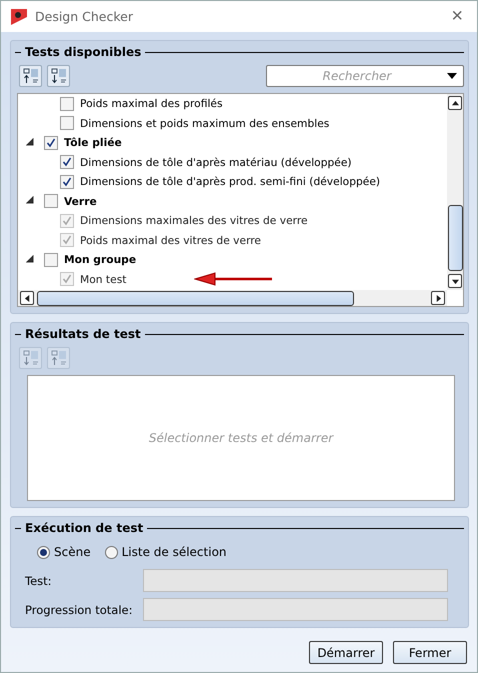 This screenshot has width=478, height=673. Describe the element at coordinates (230, 181) in the screenshot. I see `test-label: Dimensions de tôle d'après prod. semi-fini (développée)` at that location.